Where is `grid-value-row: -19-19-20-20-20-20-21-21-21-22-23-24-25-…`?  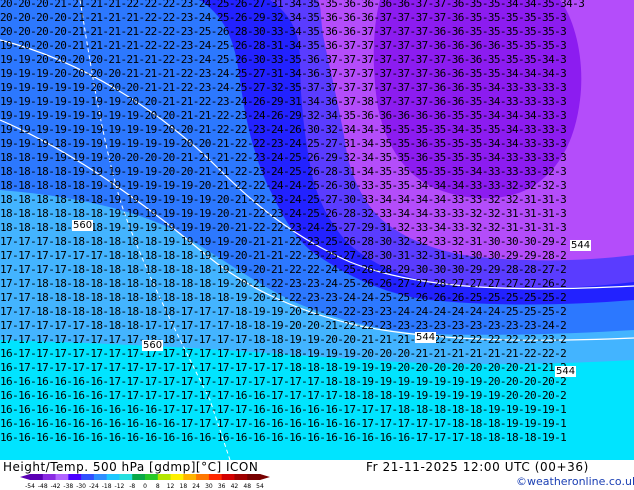
grid-value-row: -19-19-20-20-20-20-21-21-21-22-23-24-25-… is located at coordinates (283, 59).